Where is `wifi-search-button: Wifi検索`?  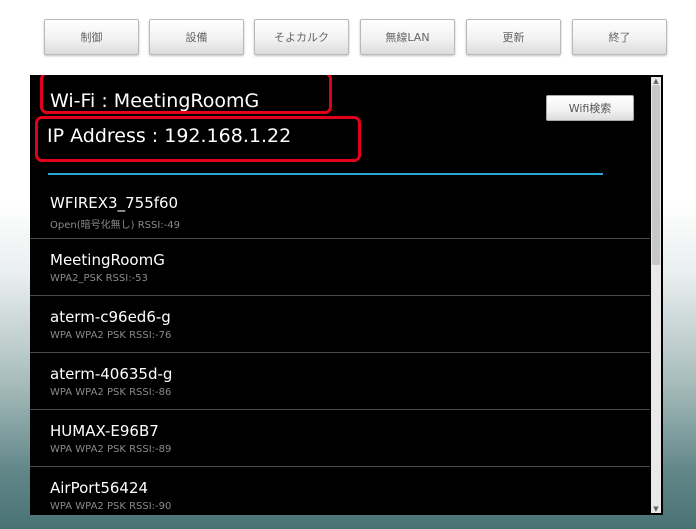
wifi-search-button: Wifi検索 is located at coordinates (590, 108).